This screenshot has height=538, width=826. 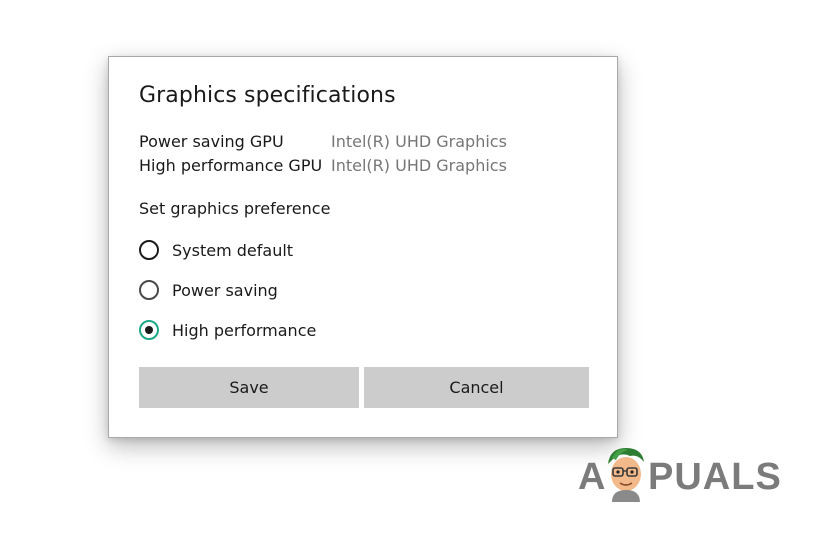 I want to click on watermark-text: PUALS, so click(x=715, y=477).